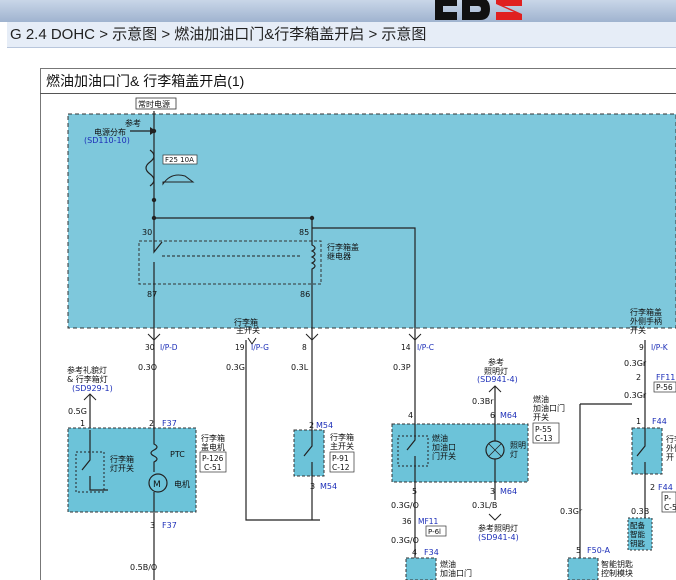 The width and height of the screenshot is (676, 580). I want to click on power-dist-ref: (SD110-10), so click(107, 140).